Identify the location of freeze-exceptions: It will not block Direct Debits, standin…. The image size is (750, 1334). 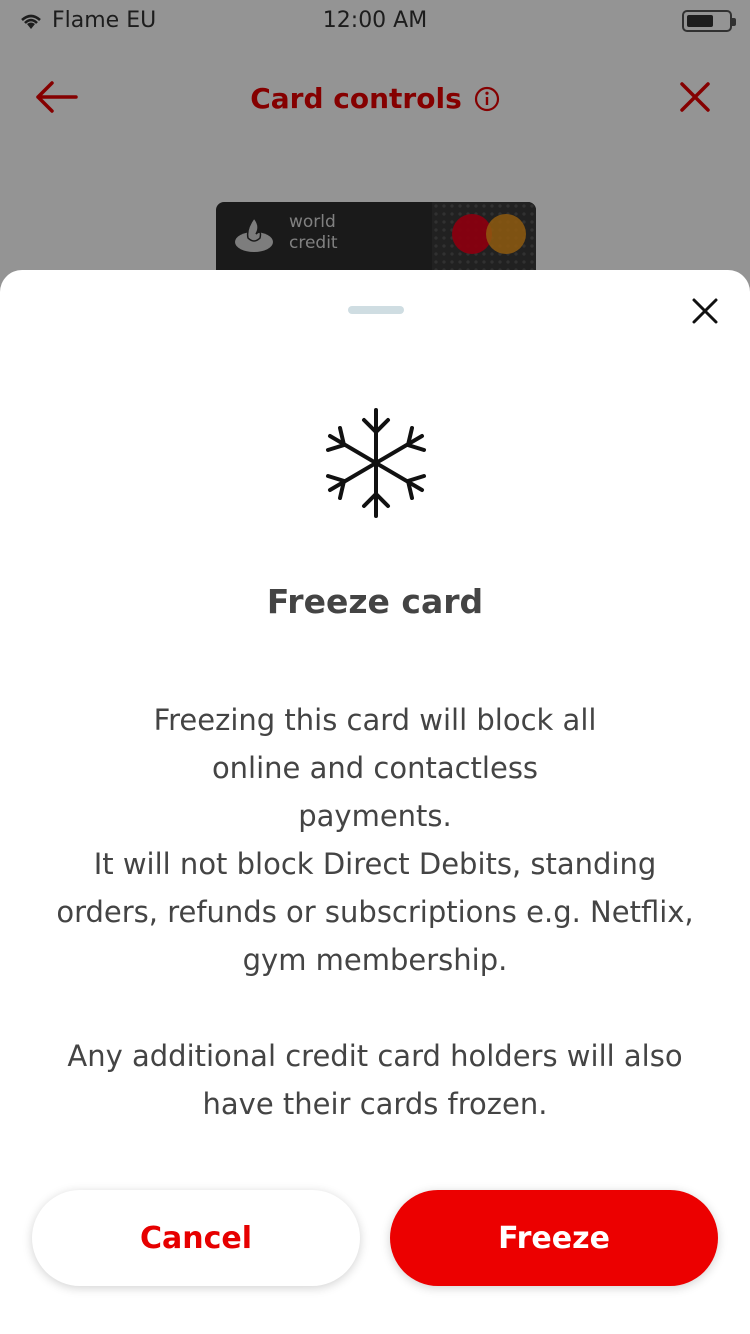
(375, 912).